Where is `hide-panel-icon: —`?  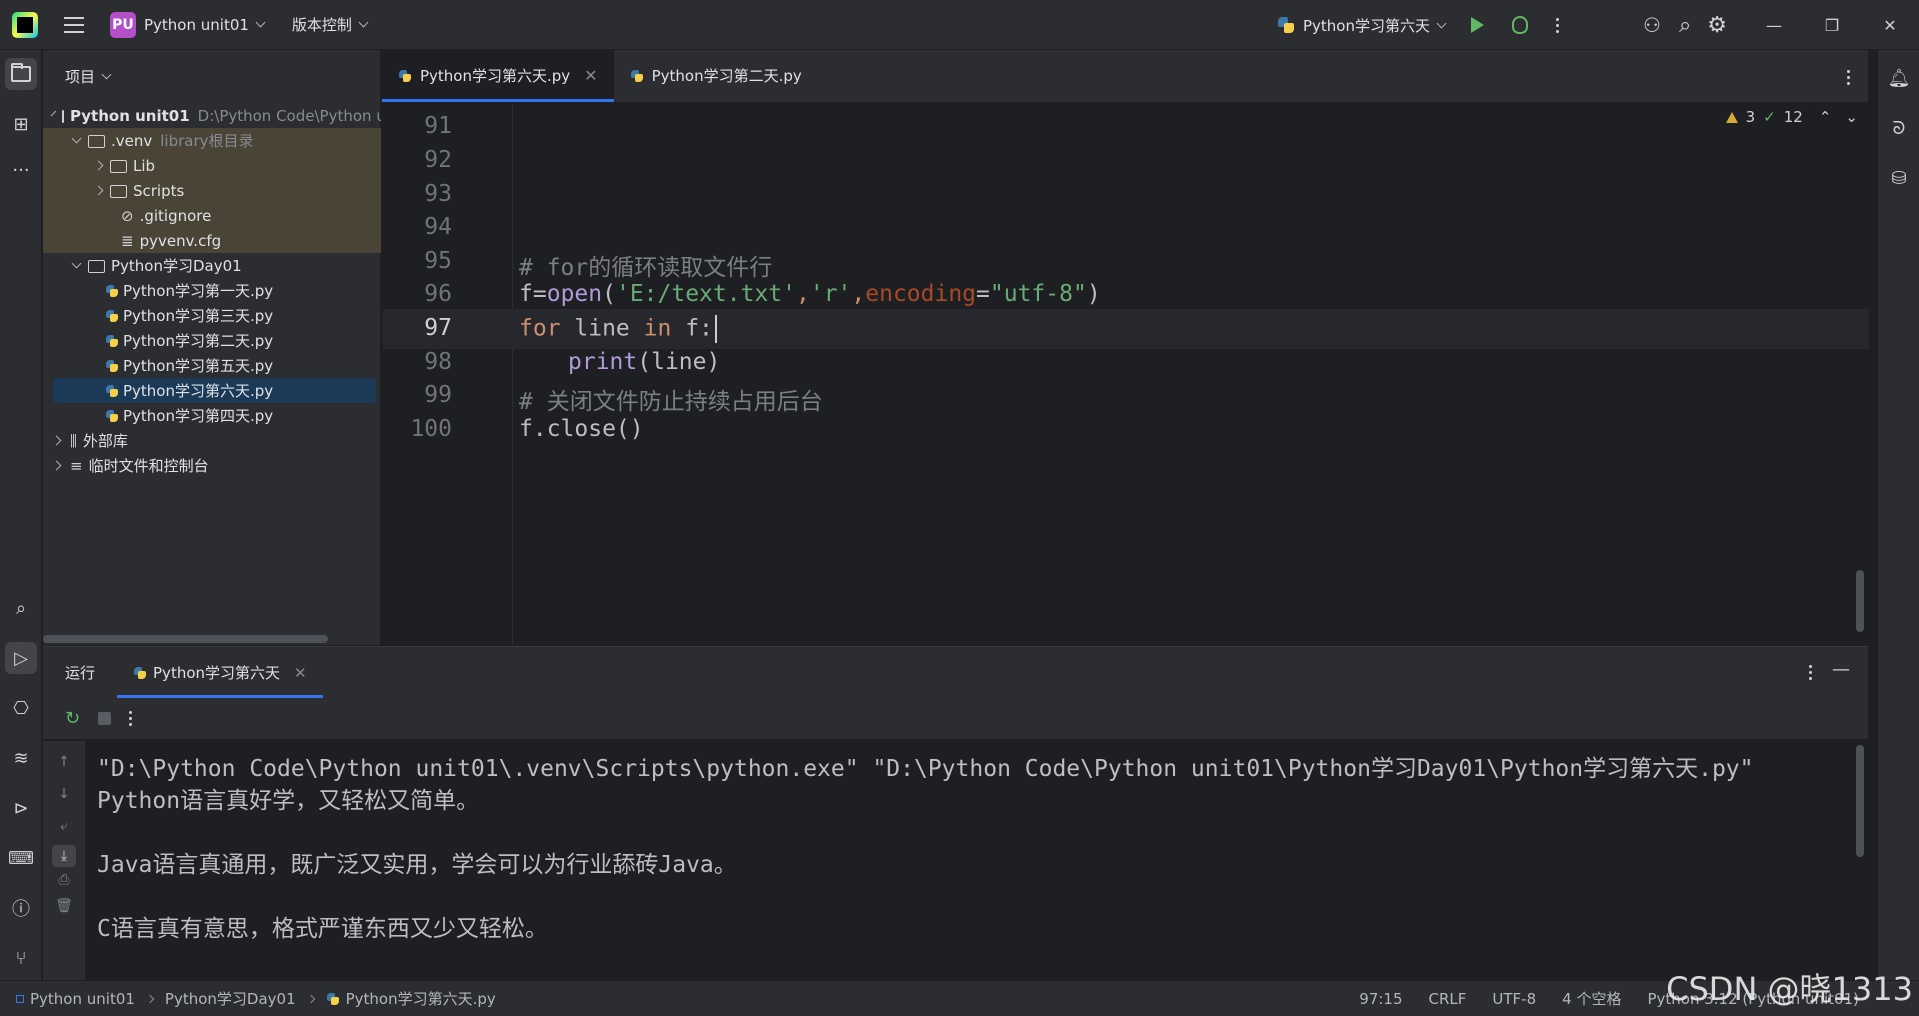
hide-panel-icon: — is located at coordinates (1841, 669).